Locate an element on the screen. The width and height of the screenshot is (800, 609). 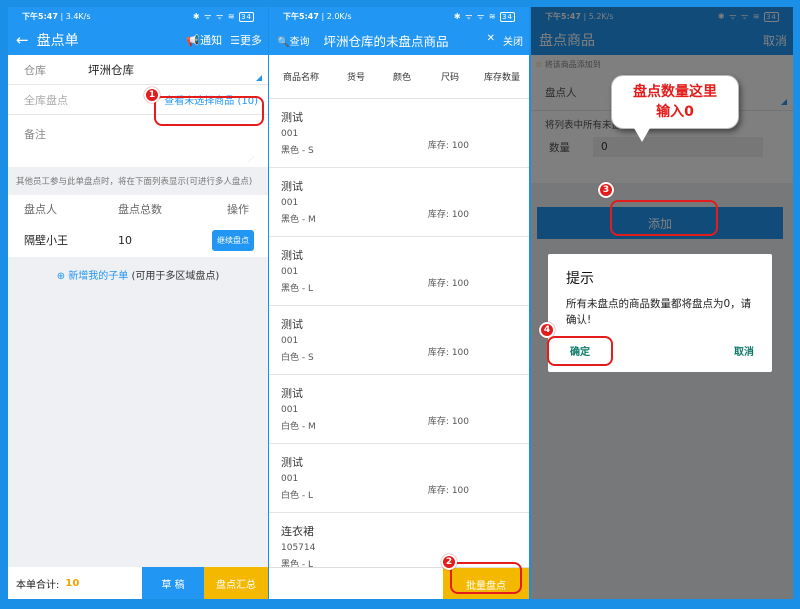
megaphone-icon: 📢 is located at coordinates (193, 40).